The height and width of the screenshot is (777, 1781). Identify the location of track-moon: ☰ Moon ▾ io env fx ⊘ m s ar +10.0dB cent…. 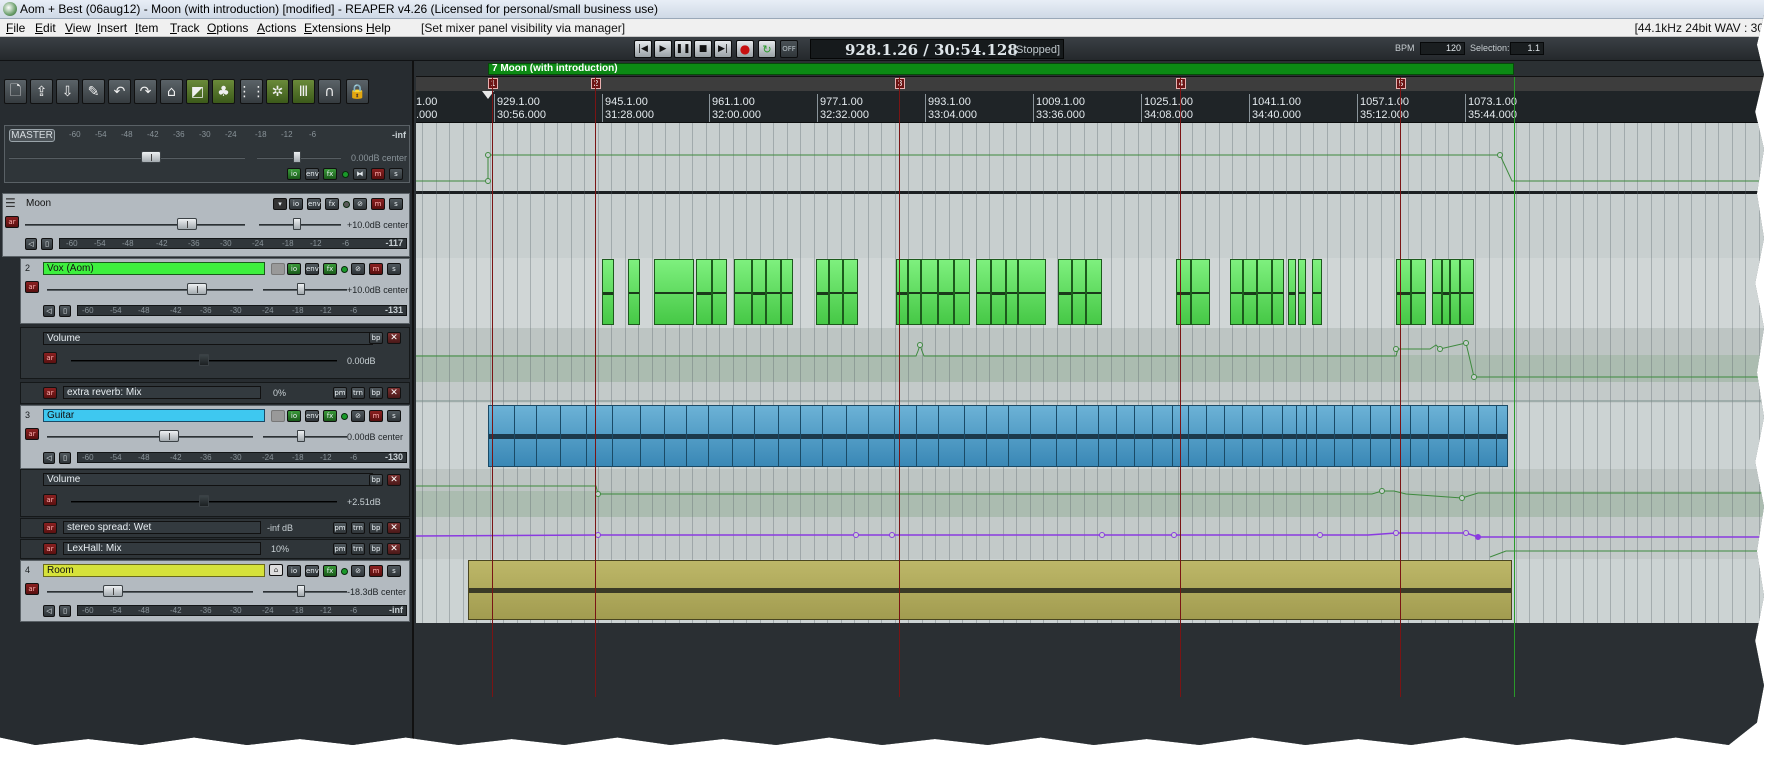
(206, 225).